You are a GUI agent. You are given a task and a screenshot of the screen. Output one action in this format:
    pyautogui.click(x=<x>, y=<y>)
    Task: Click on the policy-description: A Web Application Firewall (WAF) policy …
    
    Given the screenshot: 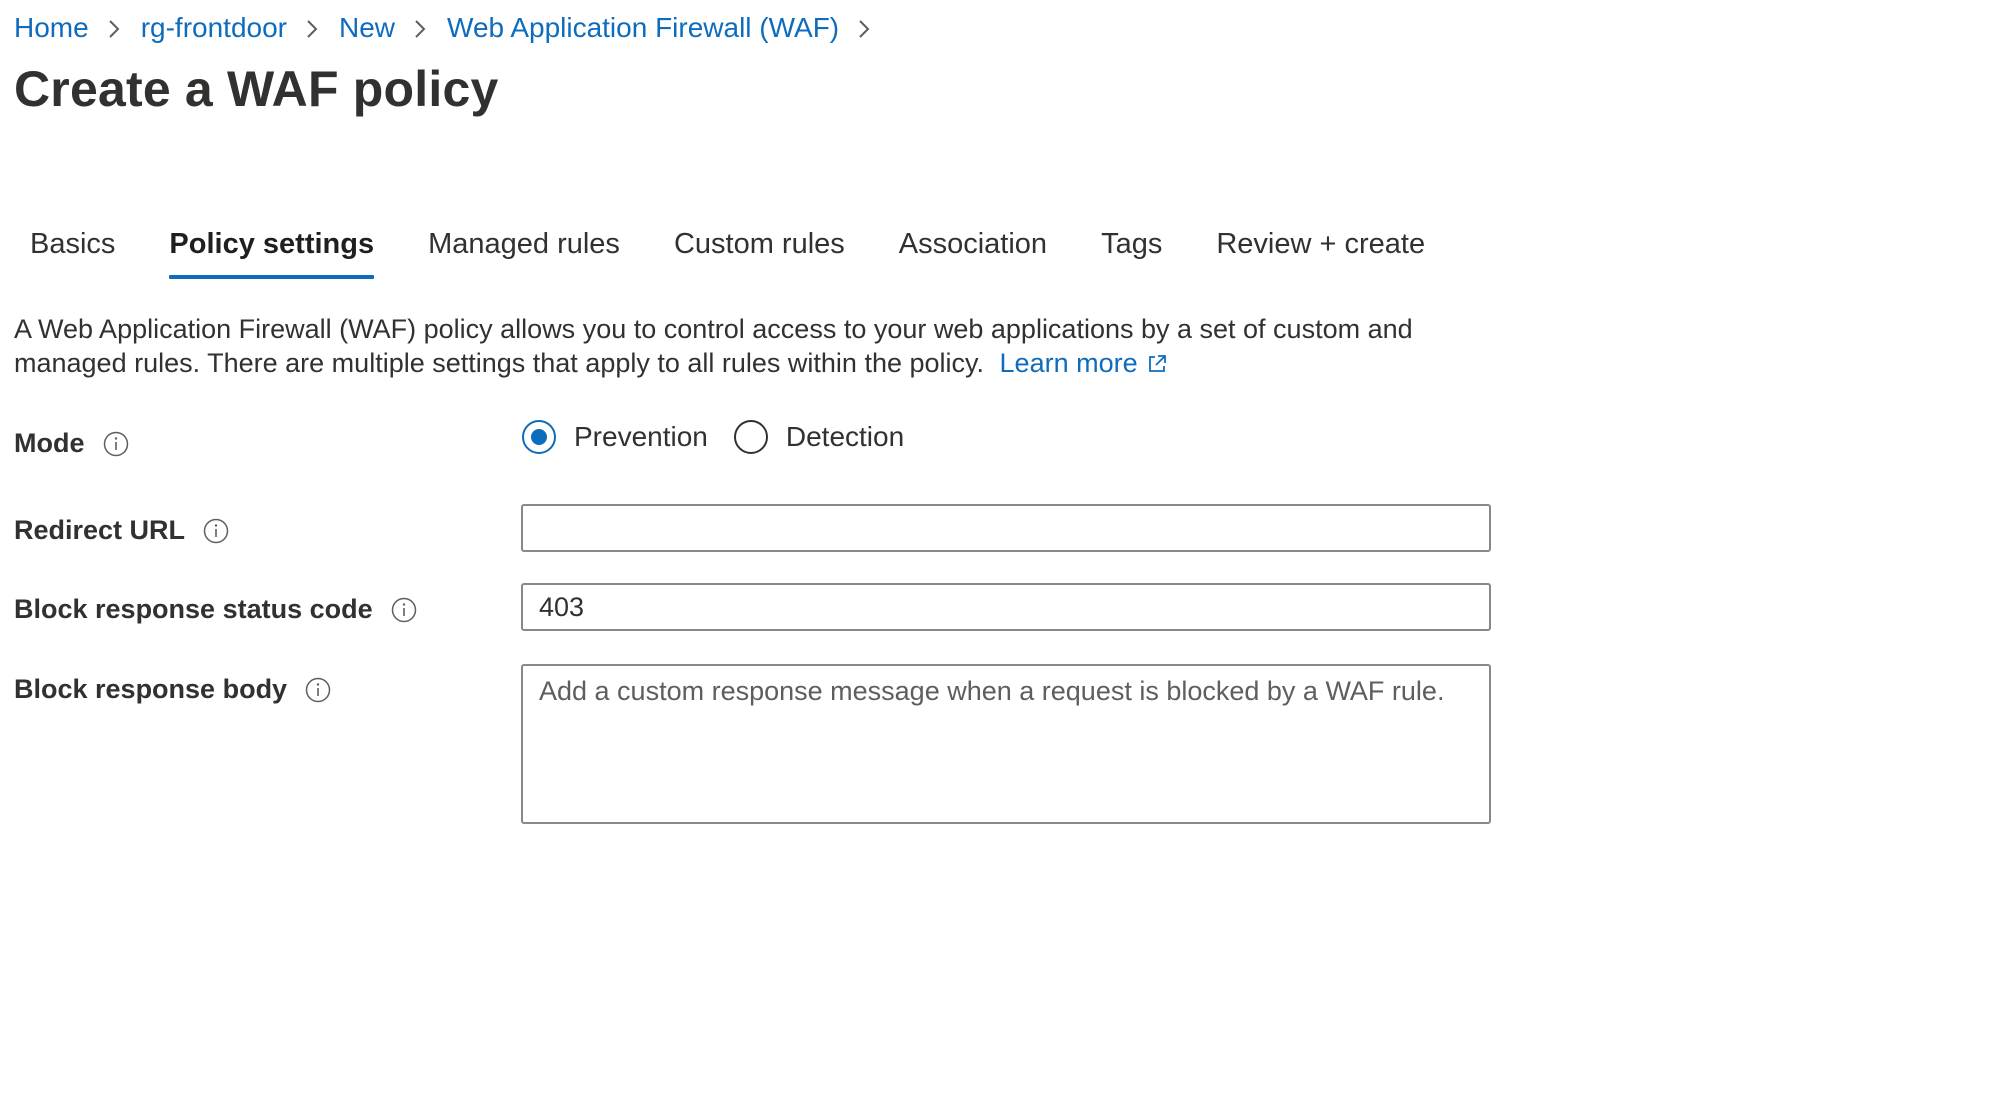 What is the action you would take?
    pyautogui.click(x=764, y=346)
    